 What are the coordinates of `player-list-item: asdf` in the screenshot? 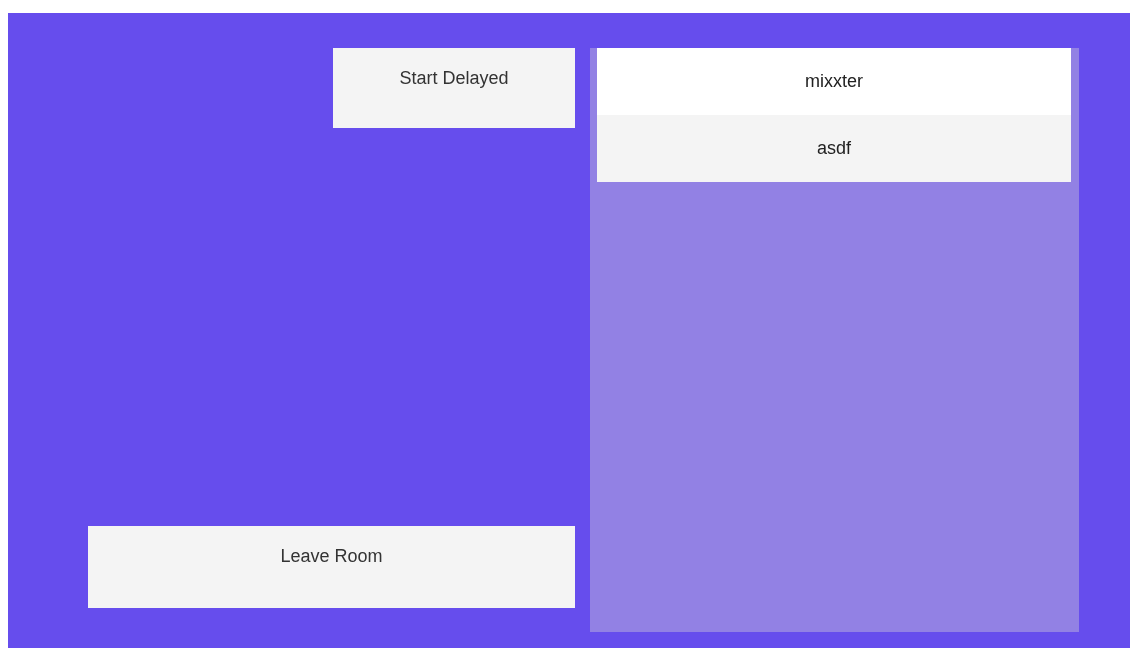 It's located at (834, 148).